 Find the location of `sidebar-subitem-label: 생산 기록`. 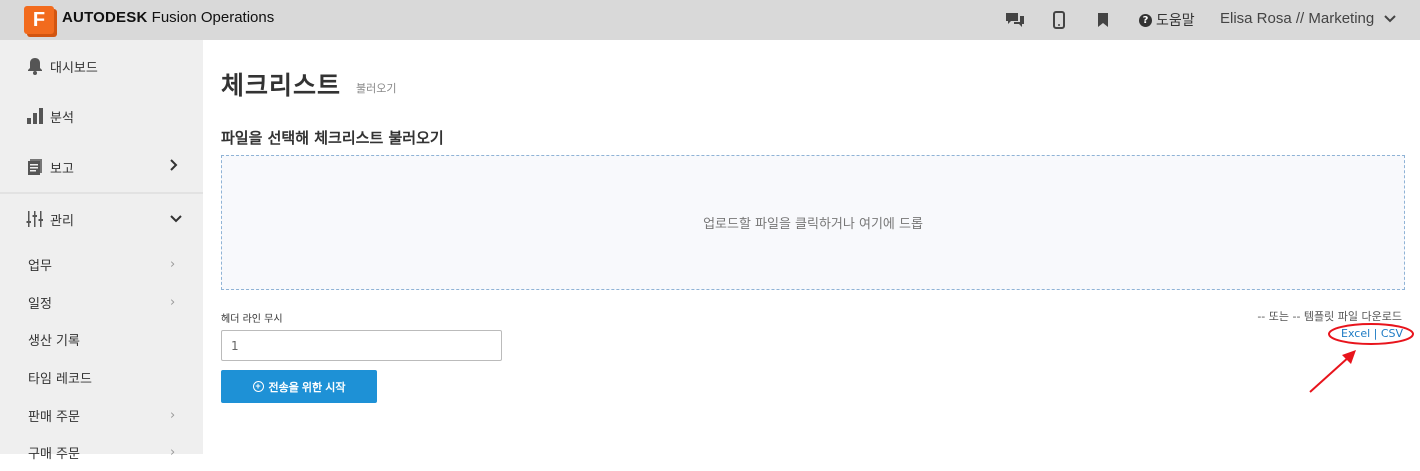

sidebar-subitem-label: 생산 기록 is located at coordinates (54, 341).